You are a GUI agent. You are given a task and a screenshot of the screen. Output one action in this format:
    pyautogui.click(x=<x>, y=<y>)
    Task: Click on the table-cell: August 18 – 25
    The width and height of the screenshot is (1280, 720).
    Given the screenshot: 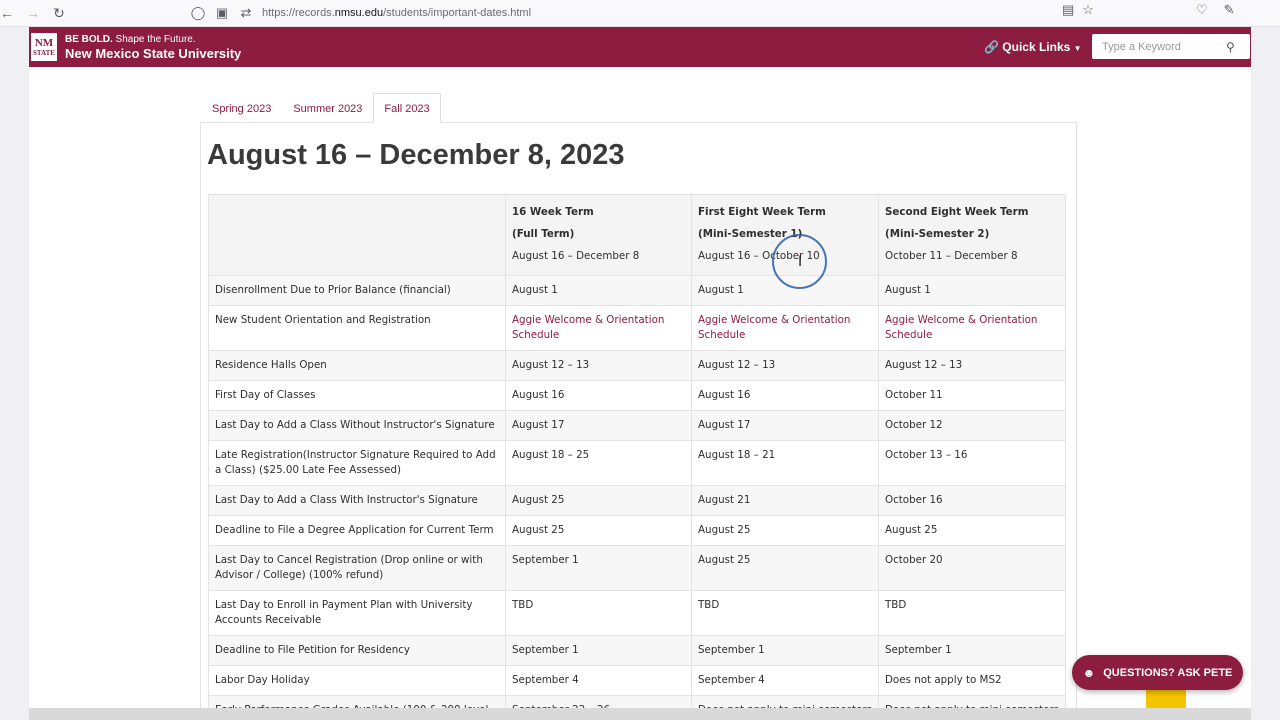 What is the action you would take?
    pyautogui.click(x=598, y=463)
    